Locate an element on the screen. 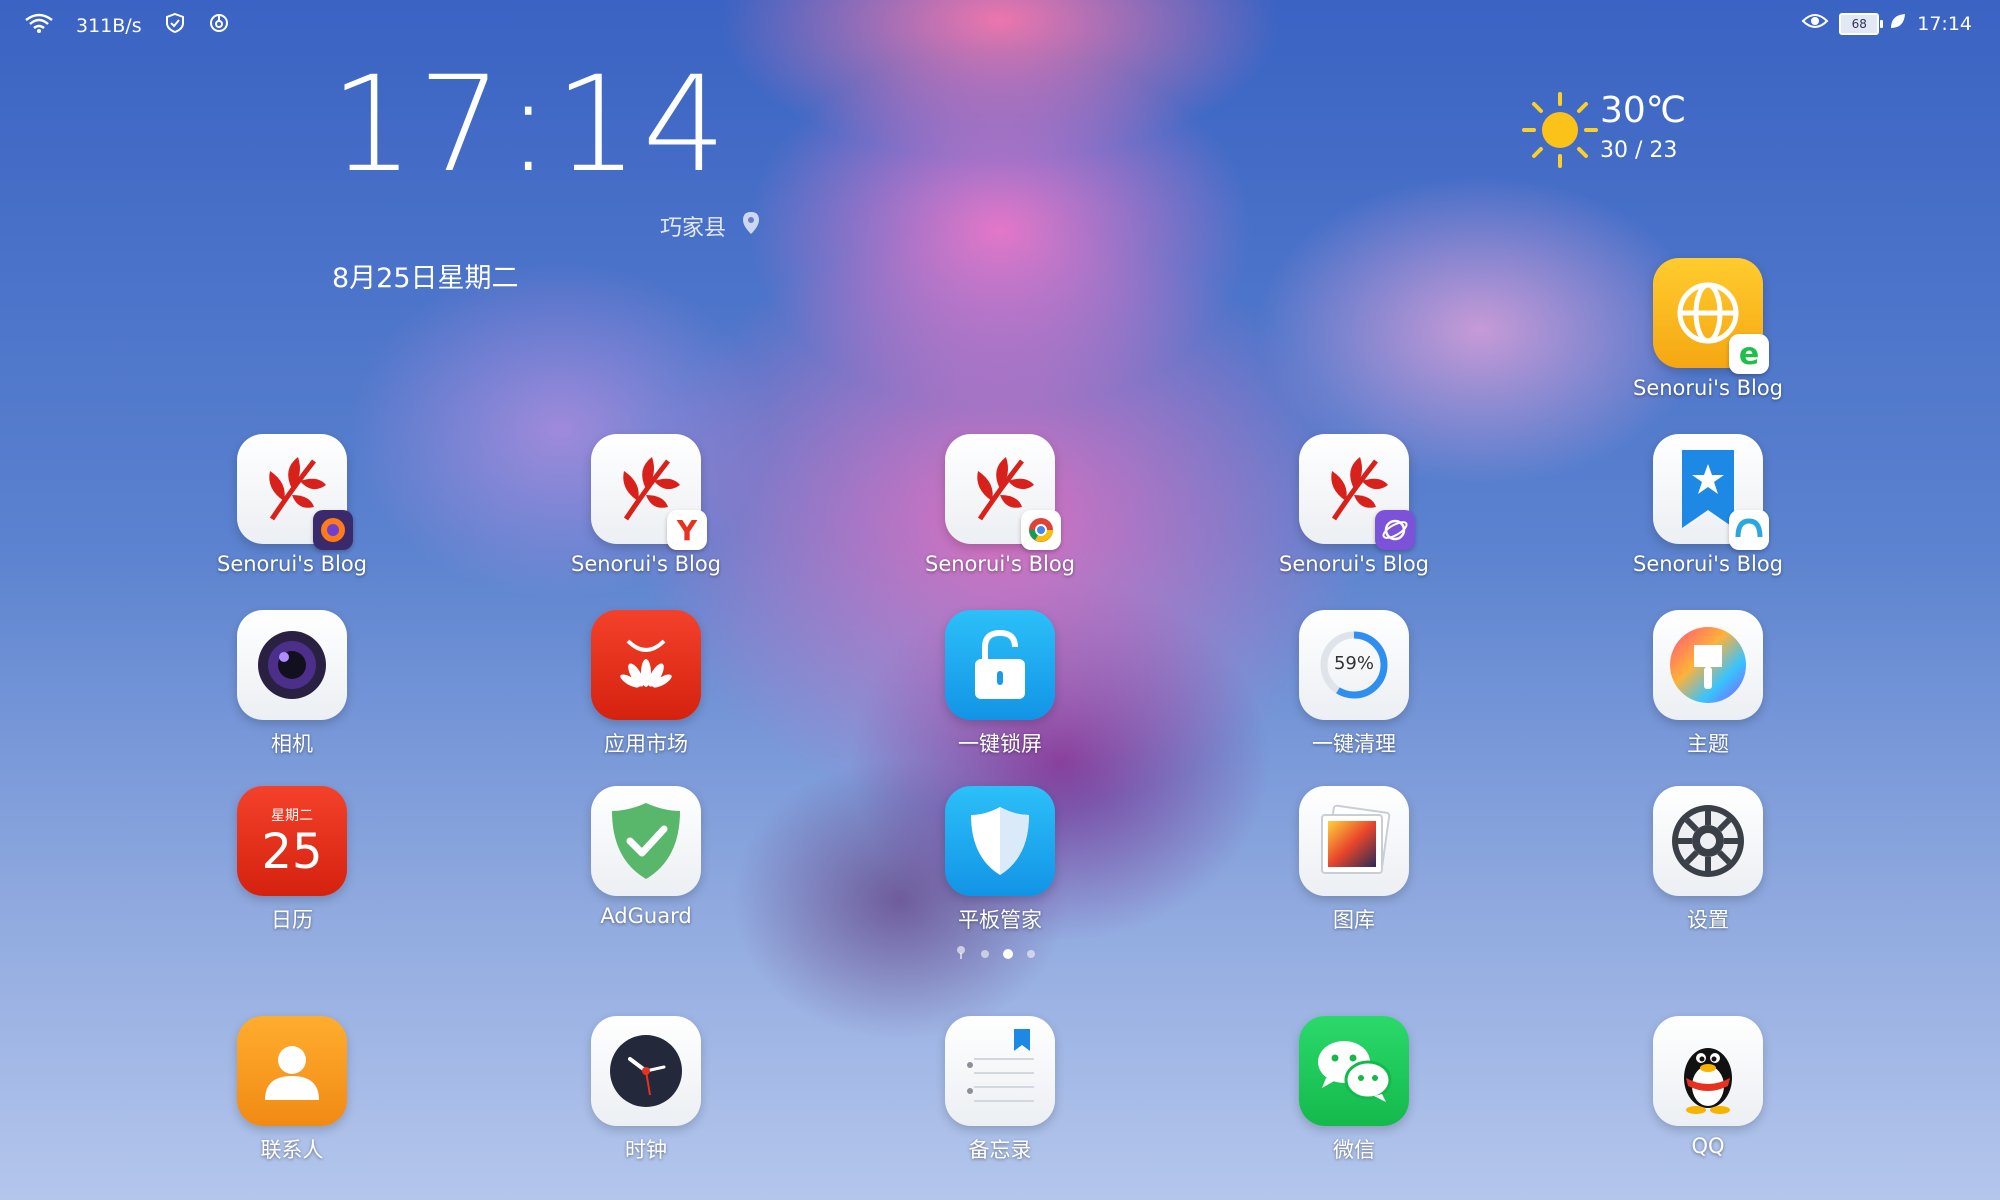  weather-widget: 30℃ 30 / 23 is located at coordinates (1630, 135).